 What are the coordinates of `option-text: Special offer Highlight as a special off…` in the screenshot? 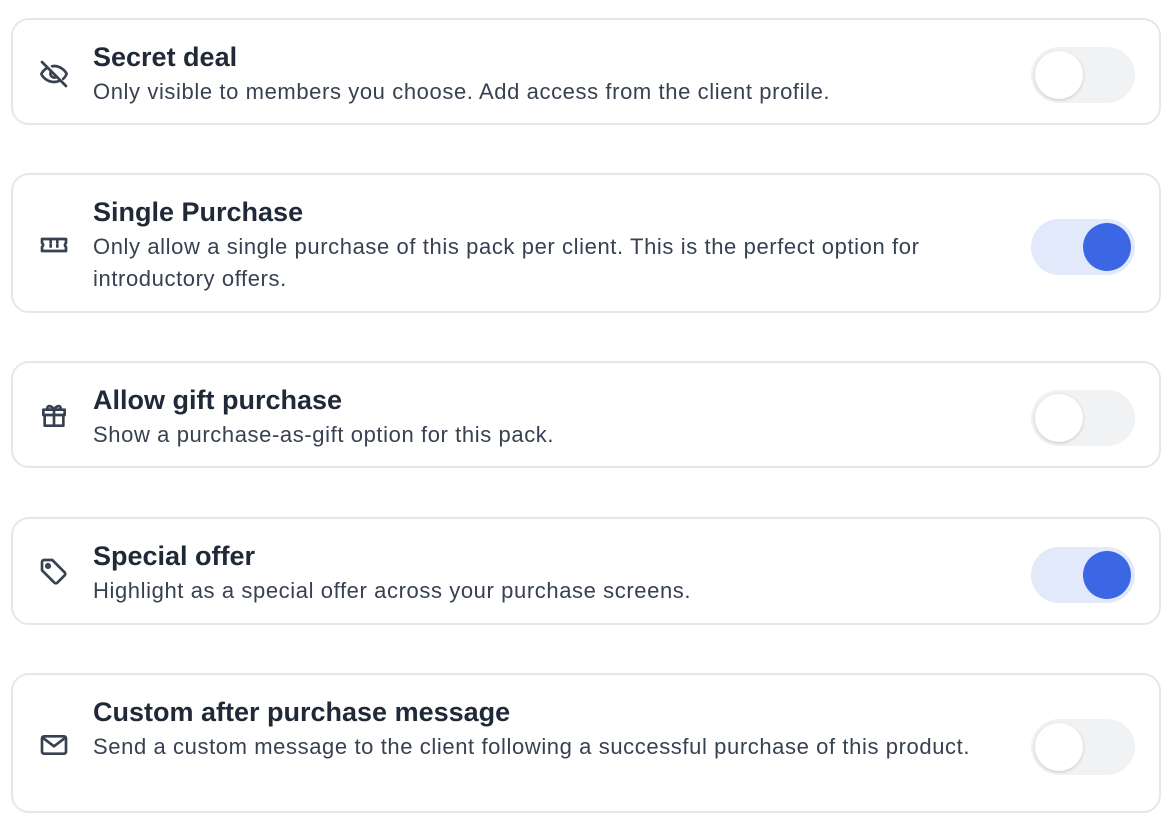 It's located at (553, 573).